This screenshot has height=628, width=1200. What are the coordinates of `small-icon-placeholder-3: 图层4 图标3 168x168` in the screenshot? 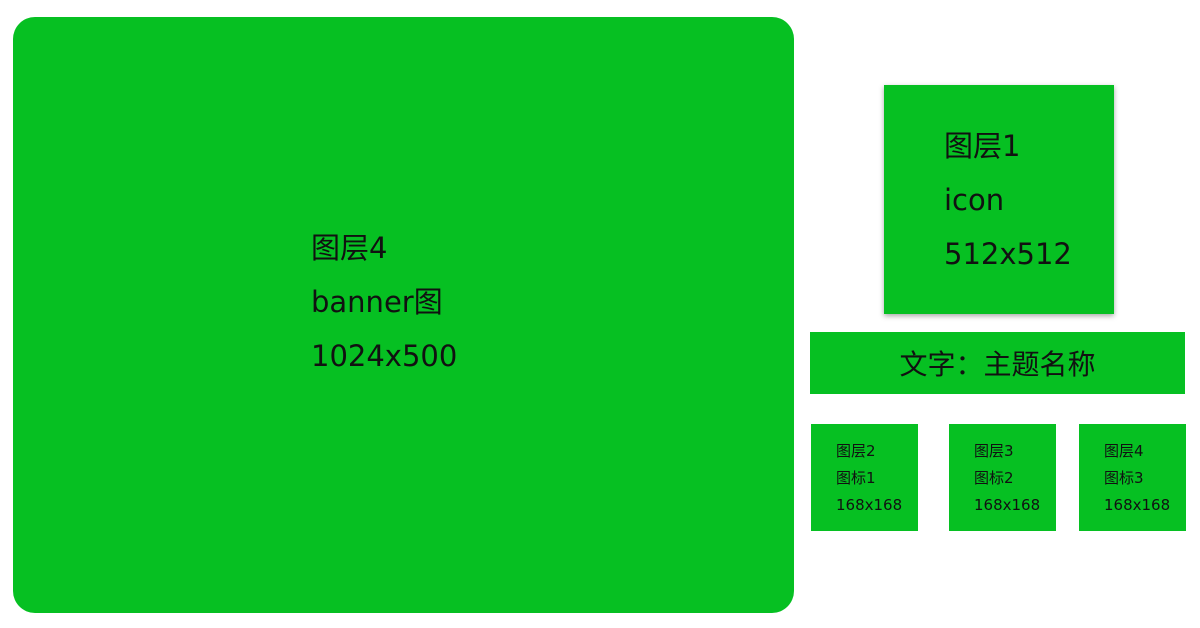 It's located at (1132, 477).